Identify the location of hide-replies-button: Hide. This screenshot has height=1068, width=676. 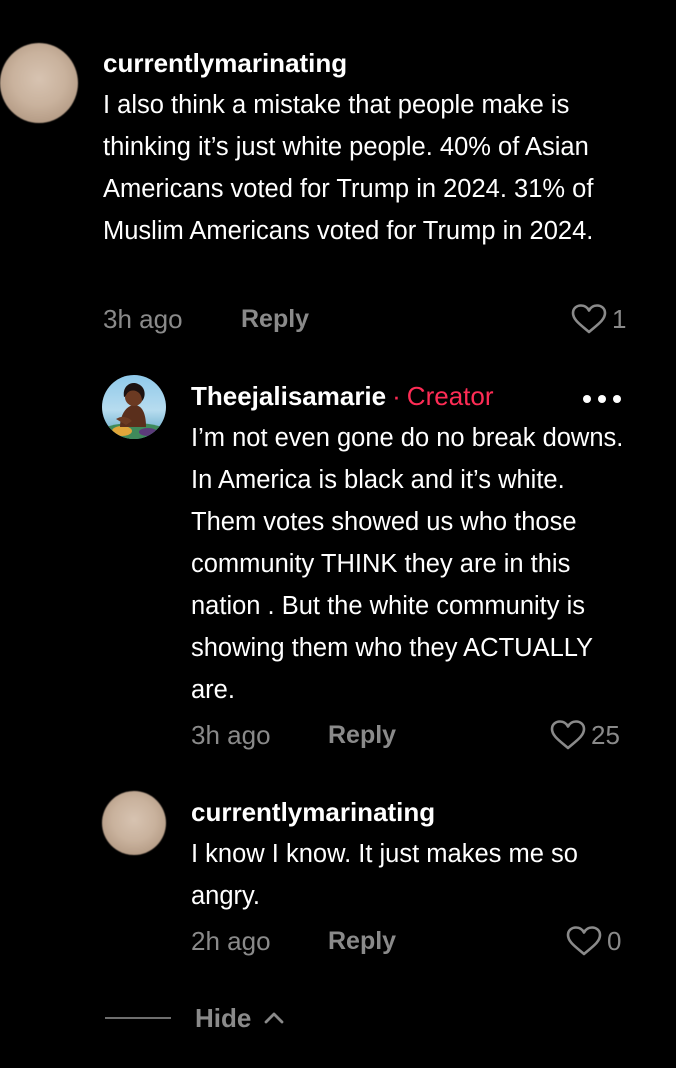
(241, 1018).